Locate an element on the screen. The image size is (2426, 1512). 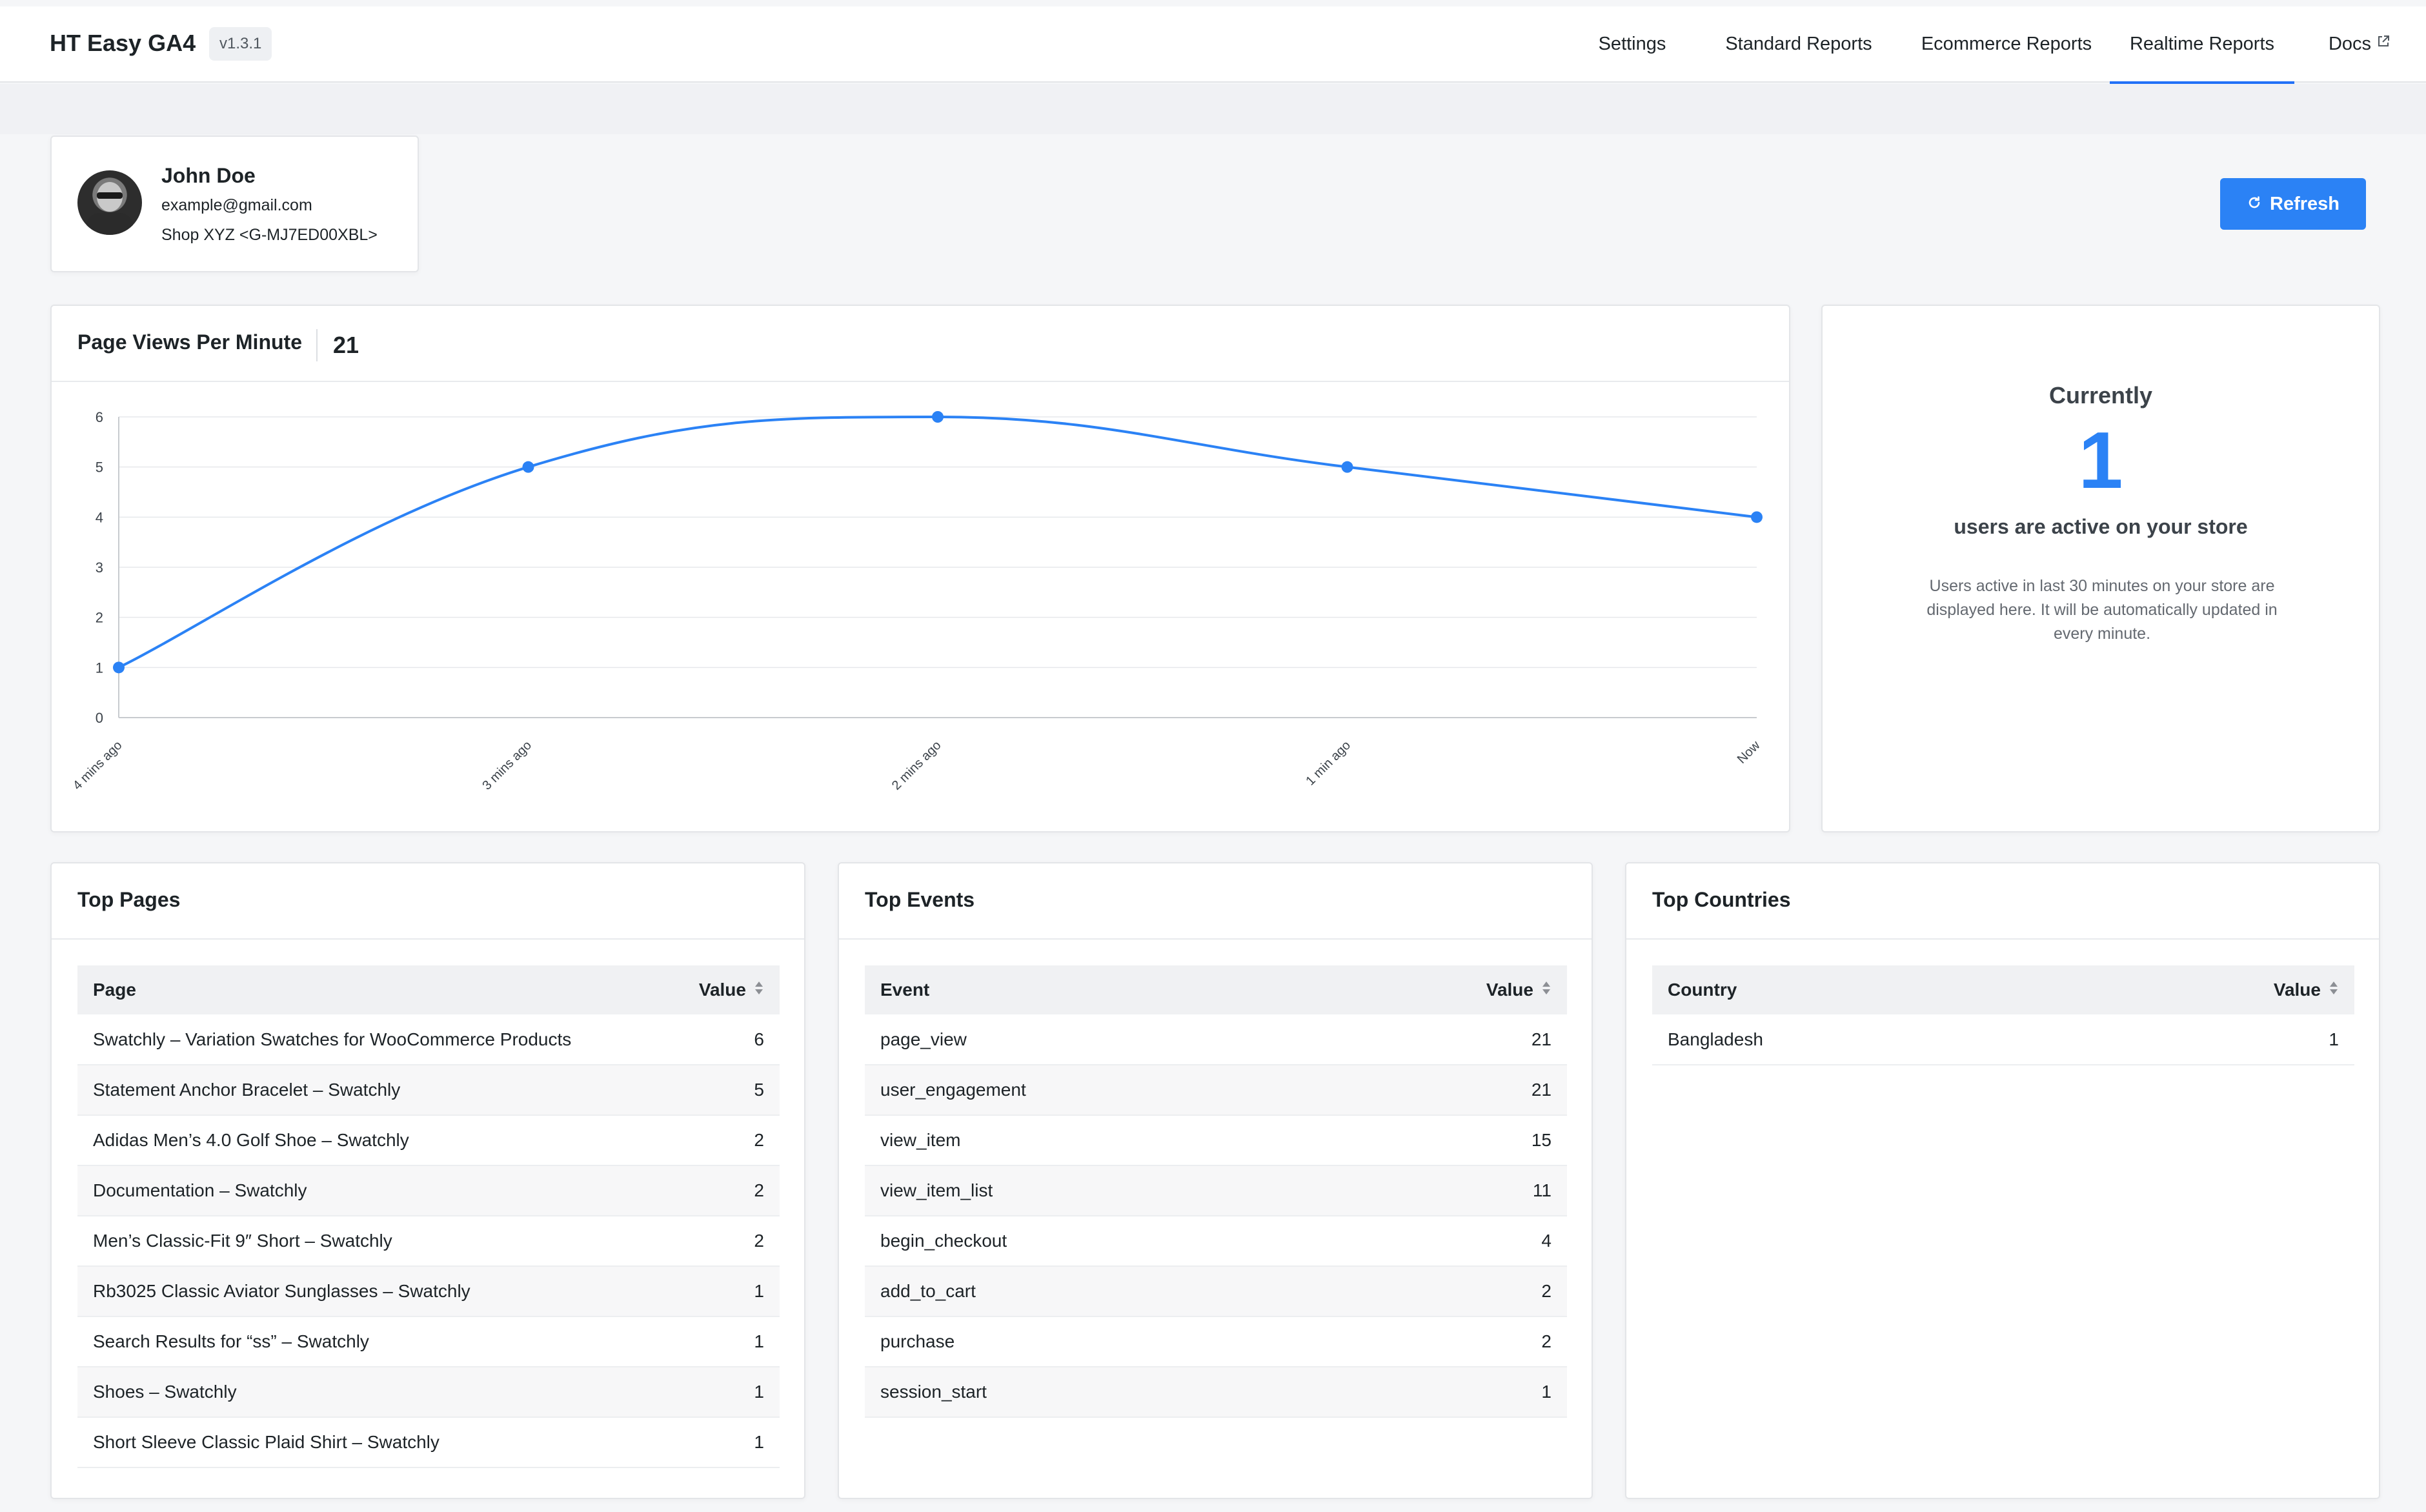
row-label: Shoes – Swatchly is located at coordinates (373, 1392).